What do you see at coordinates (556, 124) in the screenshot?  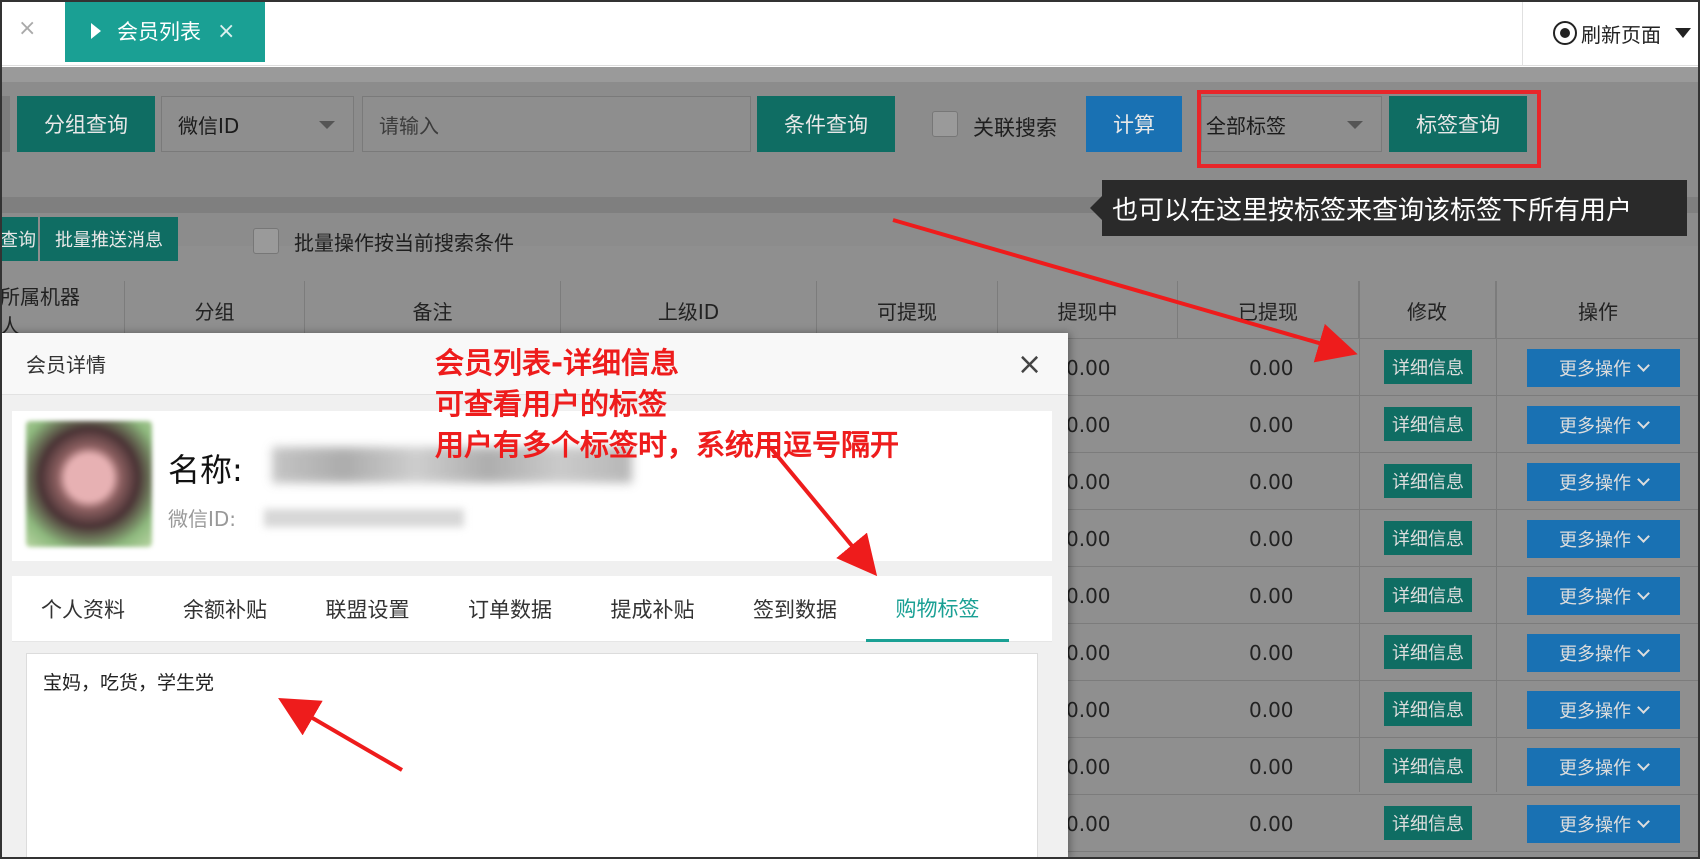 I see `search-input: 请输入` at bounding box center [556, 124].